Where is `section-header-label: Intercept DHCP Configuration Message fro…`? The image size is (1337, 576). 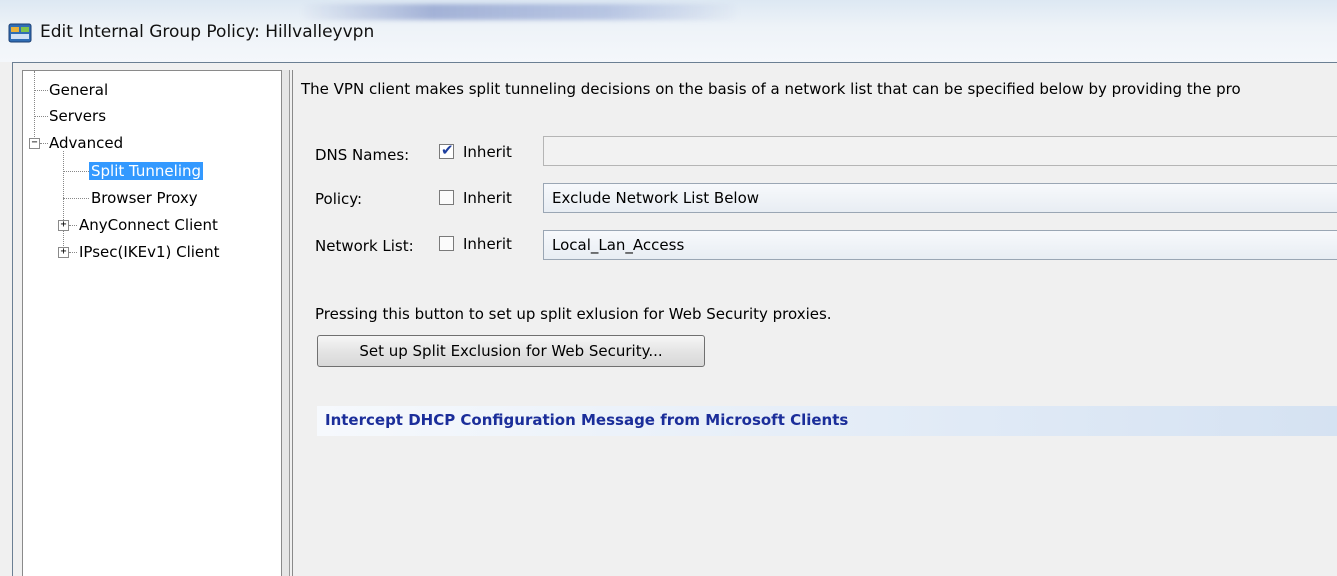
section-header-label: Intercept DHCP Configuration Message fro… is located at coordinates (587, 420).